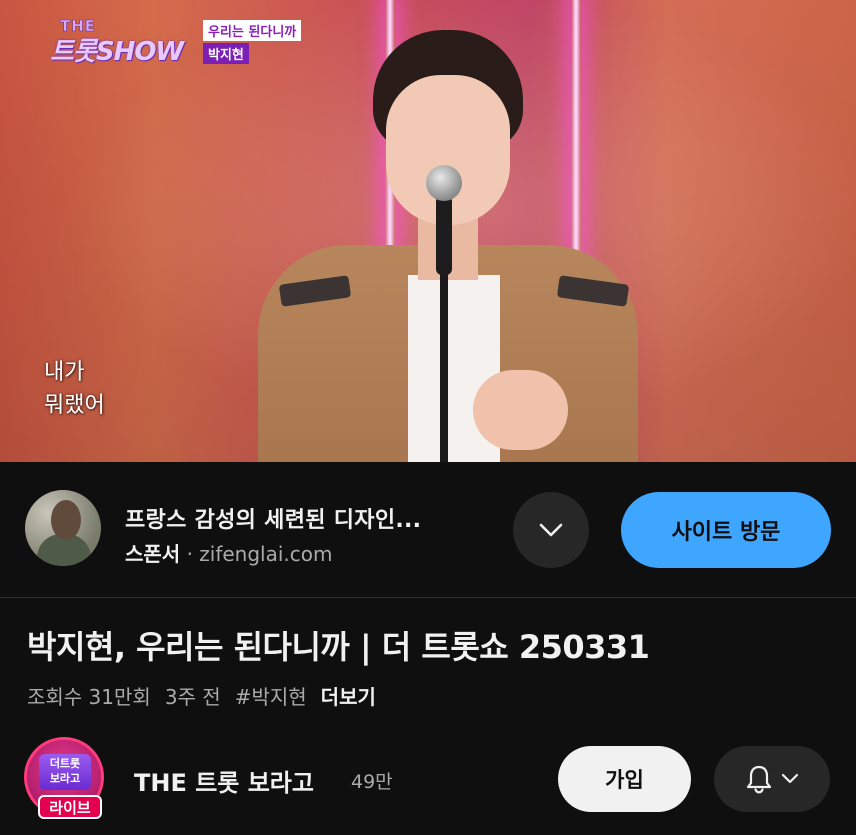 Image resolution: width=856 pixels, height=835 pixels. I want to click on ad-thumbnail-figure-head, so click(66, 520).